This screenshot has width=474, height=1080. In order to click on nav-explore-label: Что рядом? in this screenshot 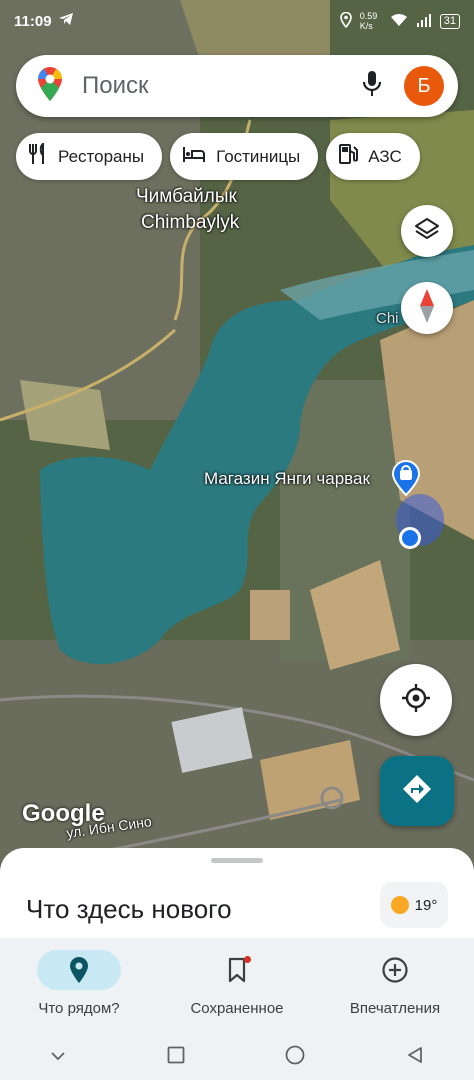, I will do `click(79, 1008)`.